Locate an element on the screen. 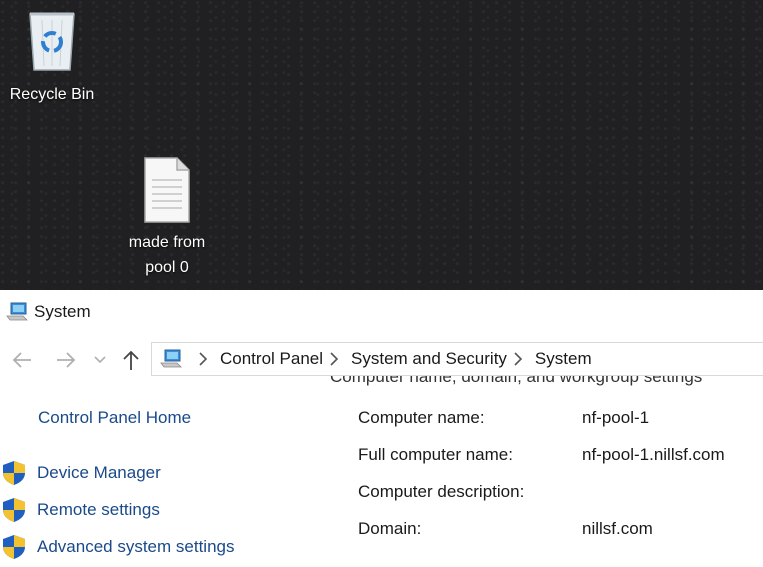  advanced-system-settings-link: Advanced system settings is located at coordinates (118, 547).